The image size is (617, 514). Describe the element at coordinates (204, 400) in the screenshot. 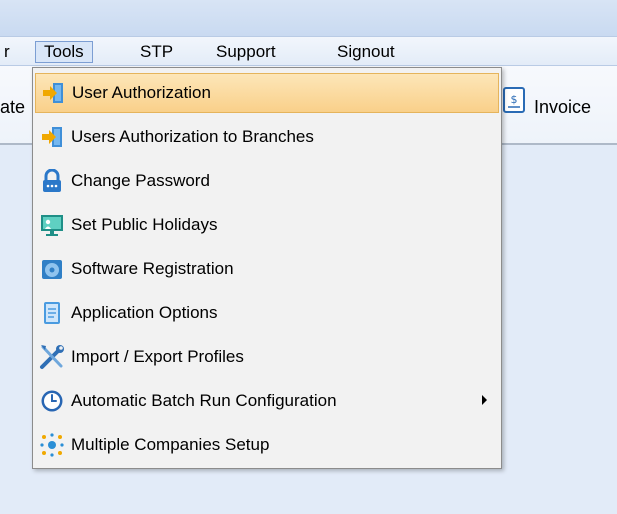

I see `menu-item-label: Automatic Batch Run Configuration` at that location.